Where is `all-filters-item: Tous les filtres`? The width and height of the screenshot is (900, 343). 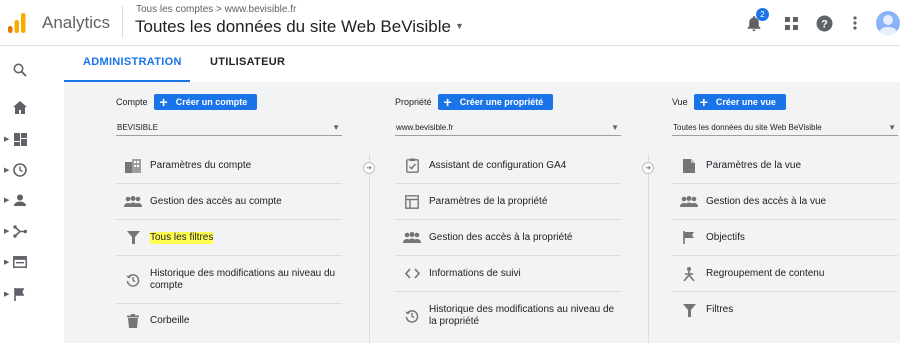
all-filters-item: Tous les filtres is located at coordinates (229, 238).